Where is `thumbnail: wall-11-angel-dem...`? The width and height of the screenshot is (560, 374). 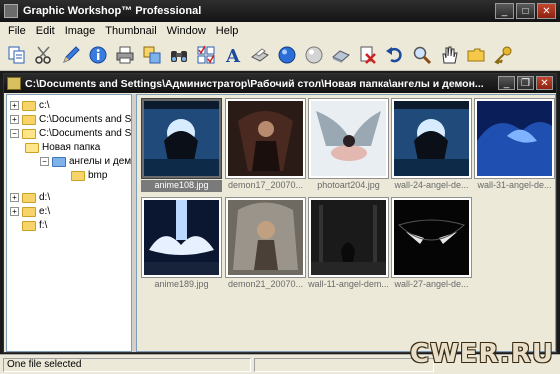 thumbnail: wall-11-angel-dem... is located at coordinates (348, 245).